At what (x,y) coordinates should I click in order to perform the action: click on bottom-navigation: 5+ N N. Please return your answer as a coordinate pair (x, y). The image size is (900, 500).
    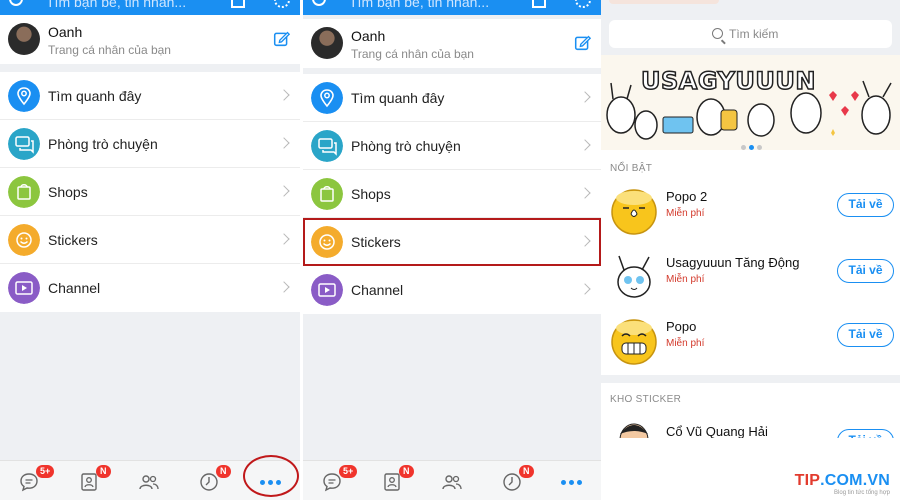
    Looking at the image, I should click on (452, 480).